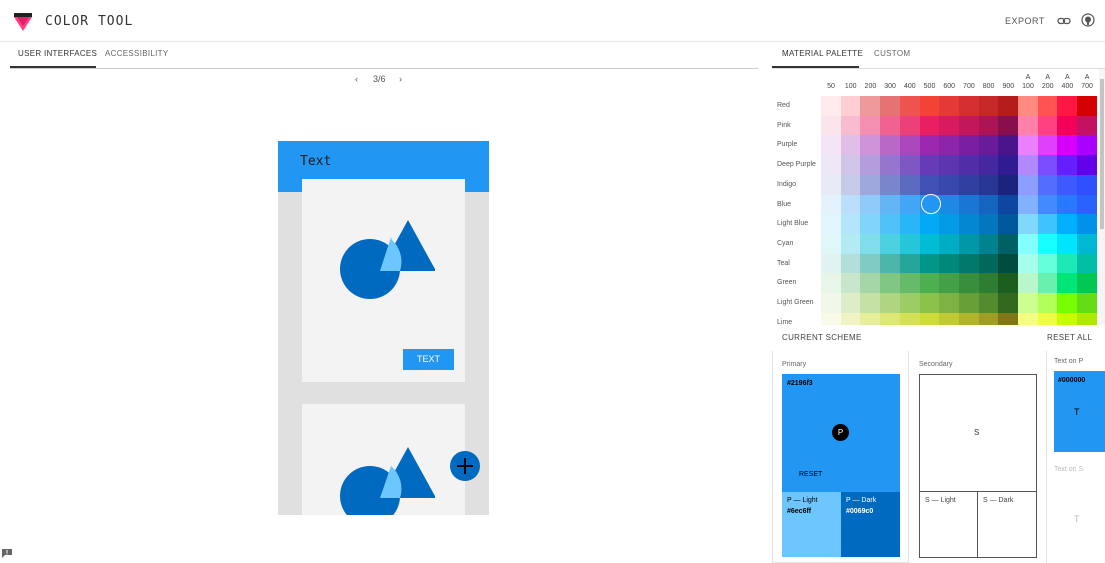  What do you see at coordinates (810, 474) in the screenshot?
I see `reset-button: RESET` at bounding box center [810, 474].